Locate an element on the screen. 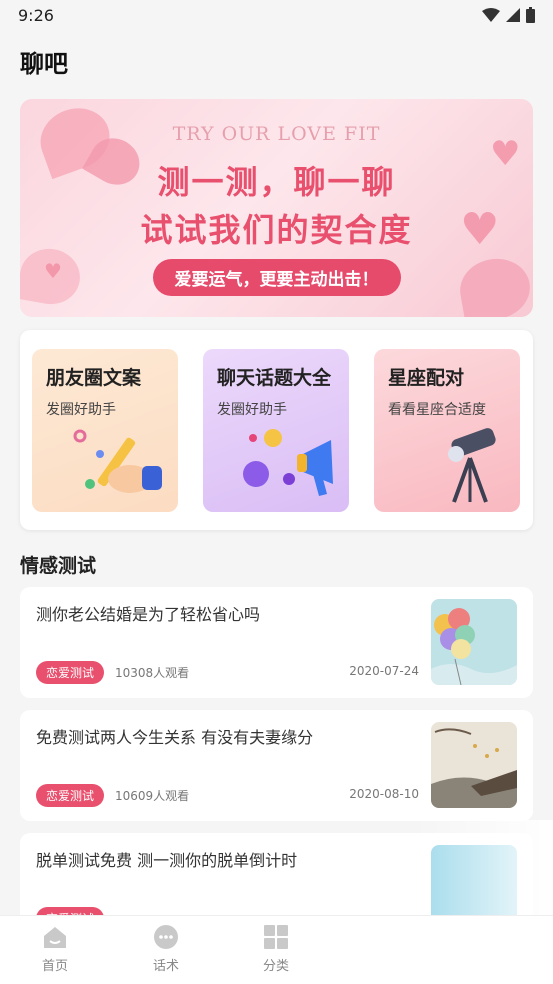  section-title: 情感测试 is located at coordinates (58, 566).